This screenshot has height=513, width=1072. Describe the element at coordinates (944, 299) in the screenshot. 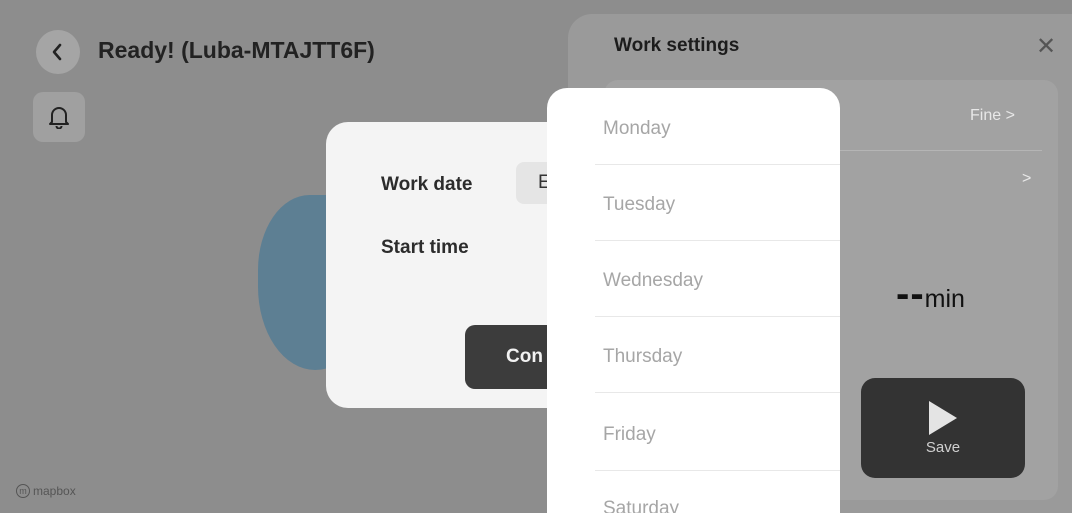

I see `duration-unit: min` at that location.